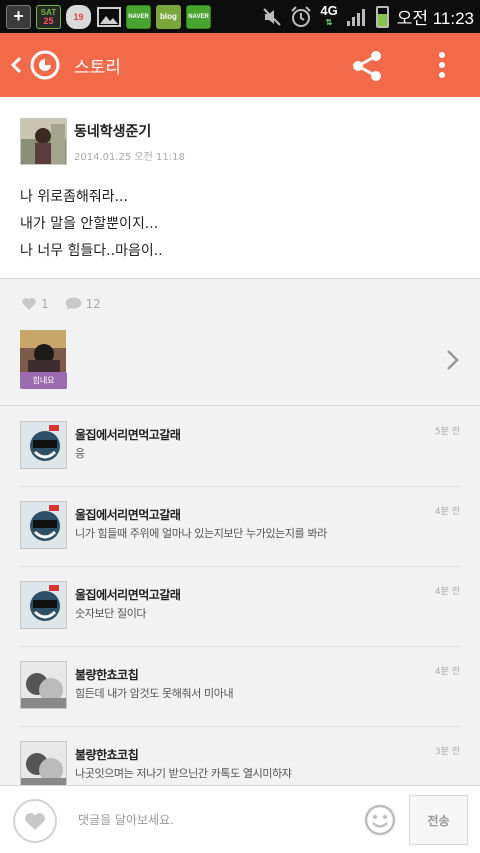  What do you see at coordinates (18, 16) in the screenshot?
I see `add-notification-icon: +` at bounding box center [18, 16].